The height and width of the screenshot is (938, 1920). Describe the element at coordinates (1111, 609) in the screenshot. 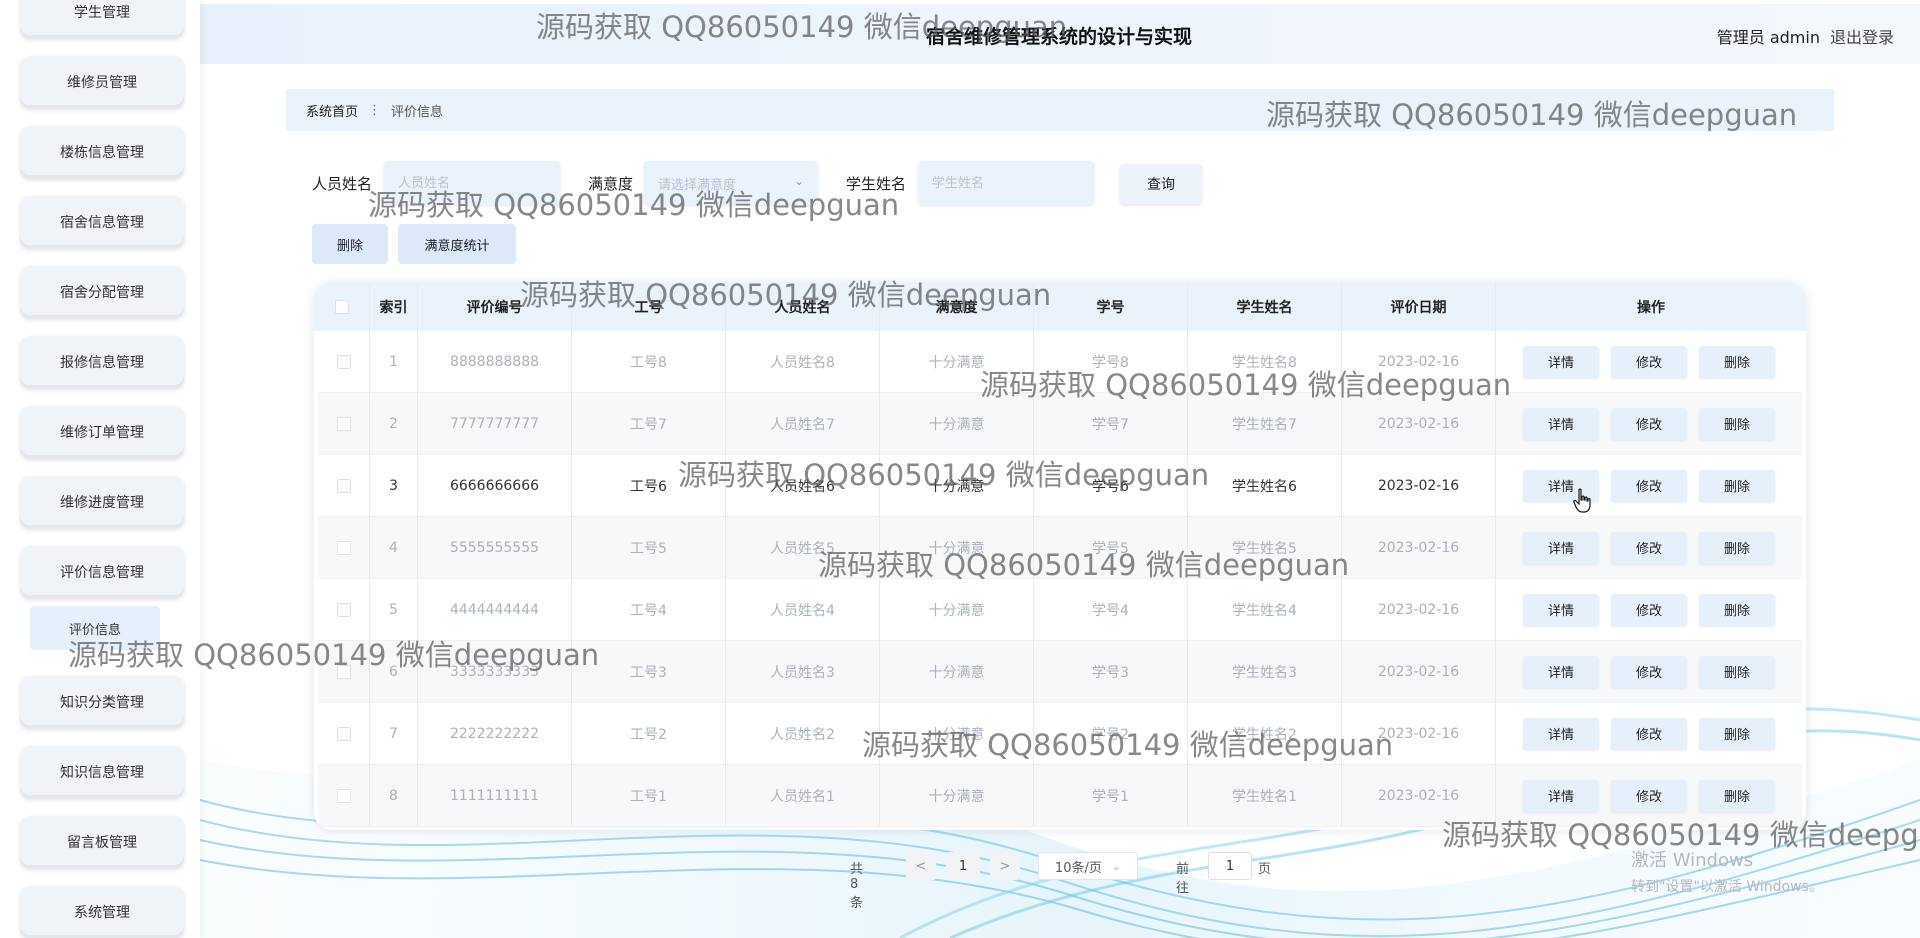

I see `row-student-no: 学号4` at that location.